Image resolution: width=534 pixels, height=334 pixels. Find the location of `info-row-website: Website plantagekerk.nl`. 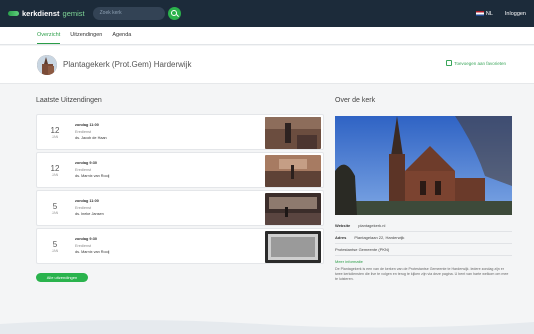

info-row-website: Website plantagekerk.nl is located at coordinates (423, 225).